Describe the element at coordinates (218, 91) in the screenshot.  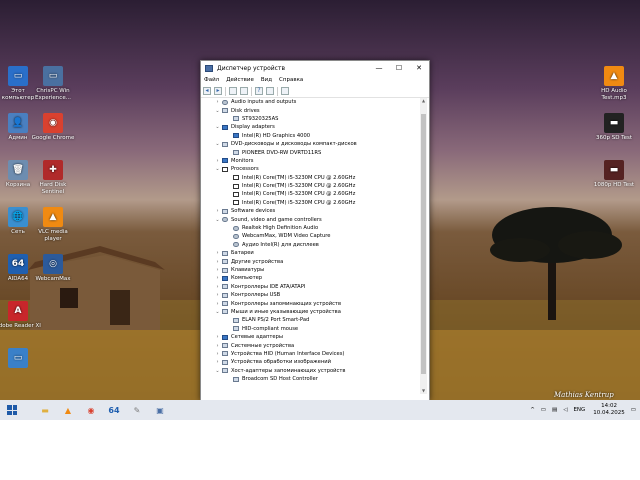
I see `forward-icon: ▸` at that location.